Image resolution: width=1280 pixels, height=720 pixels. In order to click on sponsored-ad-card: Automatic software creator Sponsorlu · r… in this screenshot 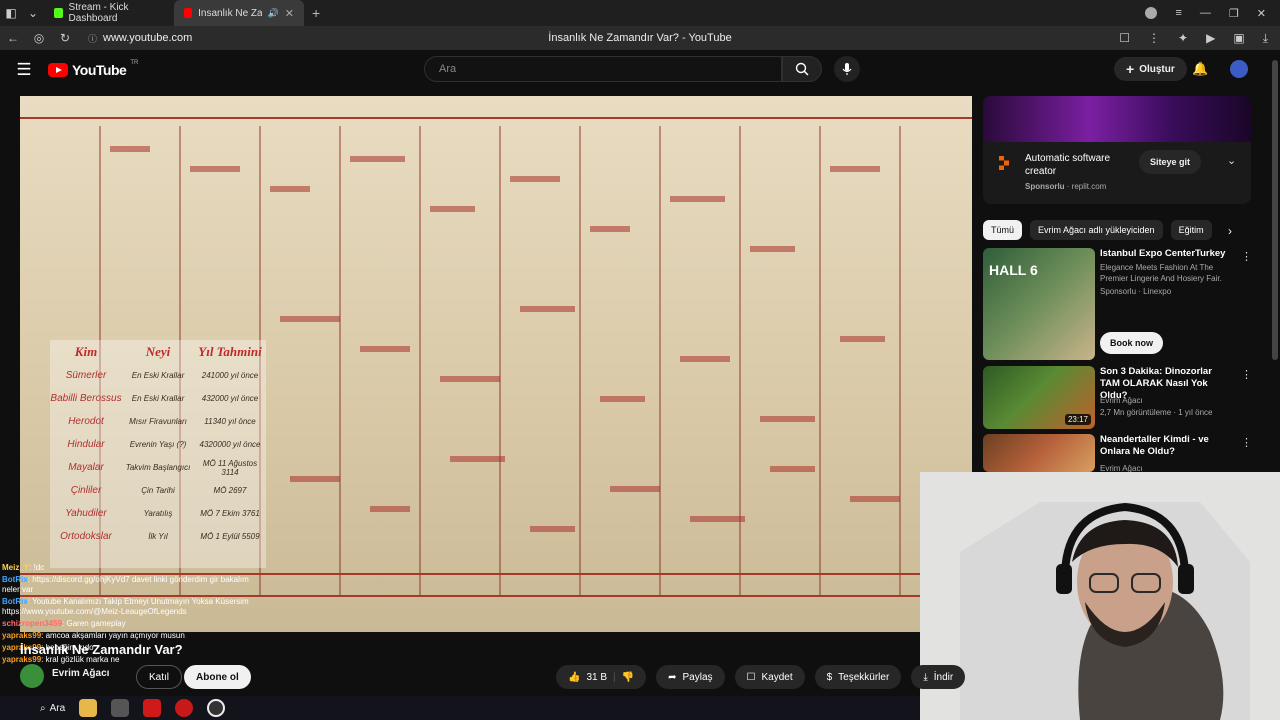, I will do `click(1117, 150)`.